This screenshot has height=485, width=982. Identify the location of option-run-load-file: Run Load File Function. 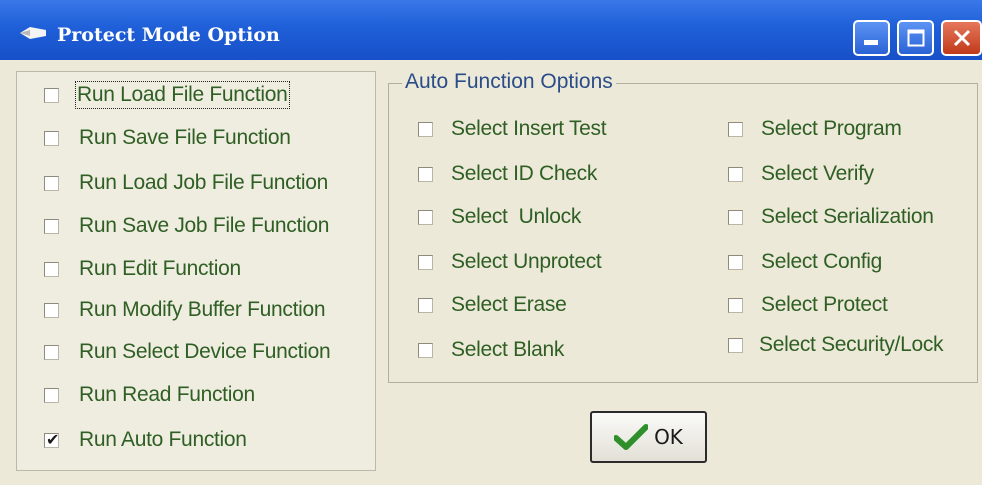
(167, 95).